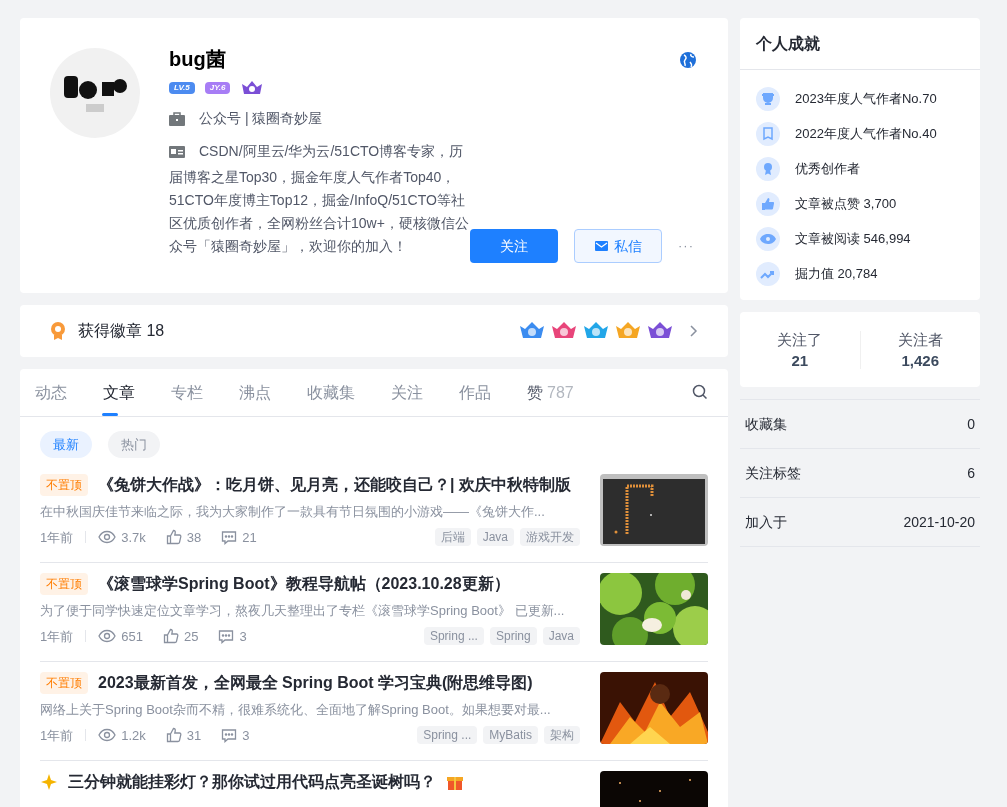 This screenshot has height=807, width=1007. What do you see at coordinates (866, 98) in the screenshot?
I see `achievement-text: 2023年度人气作者No.70` at bounding box center [866, 98].